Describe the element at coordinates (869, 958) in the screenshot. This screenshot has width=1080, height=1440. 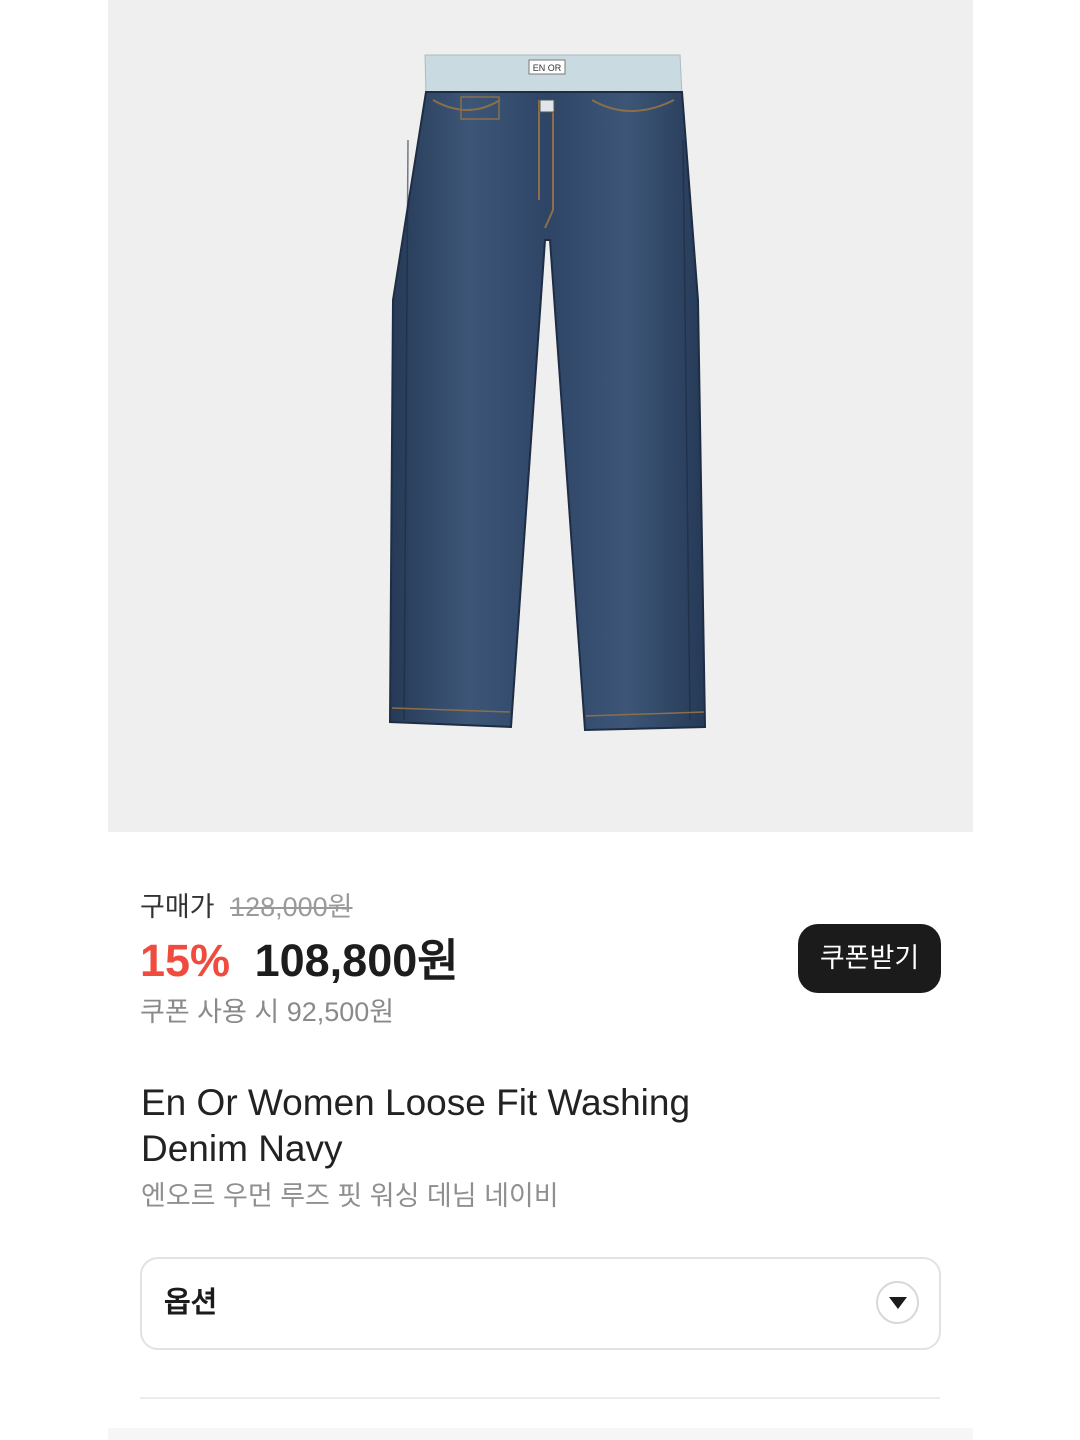
I see `get-coupon-button: 쿠폰받기` at that location.